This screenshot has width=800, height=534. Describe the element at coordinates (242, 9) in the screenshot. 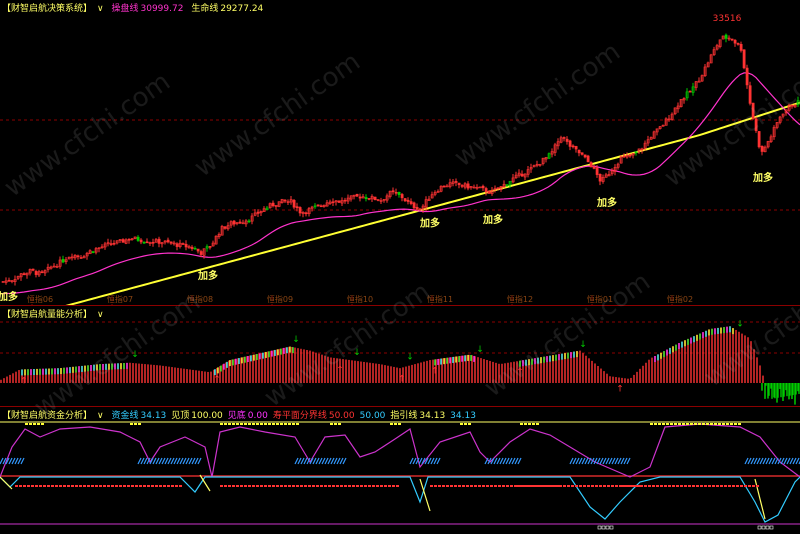

I see `ma2-value: 29277.24` at that location.